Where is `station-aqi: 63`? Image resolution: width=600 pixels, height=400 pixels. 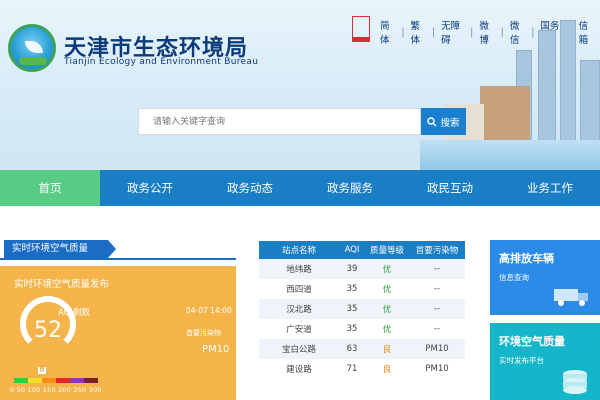
station-aqi: 63 is located at coordinates (352, 349).